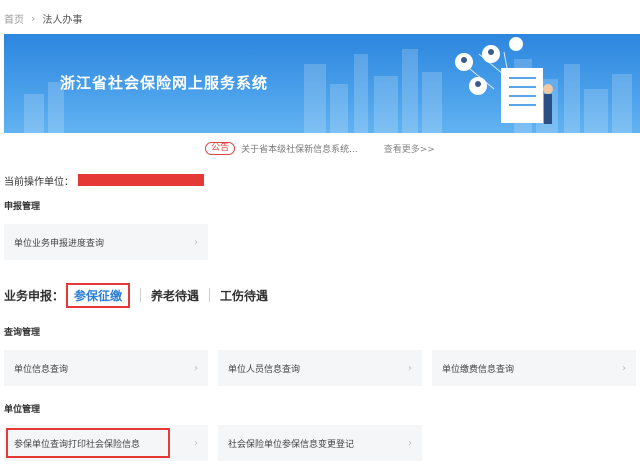 The image size is (640, 464). What do you see at coordinates (175, 295) in the screenshot?
I see `tab-pension: 养老待遇` at bounding box center [175, 295].